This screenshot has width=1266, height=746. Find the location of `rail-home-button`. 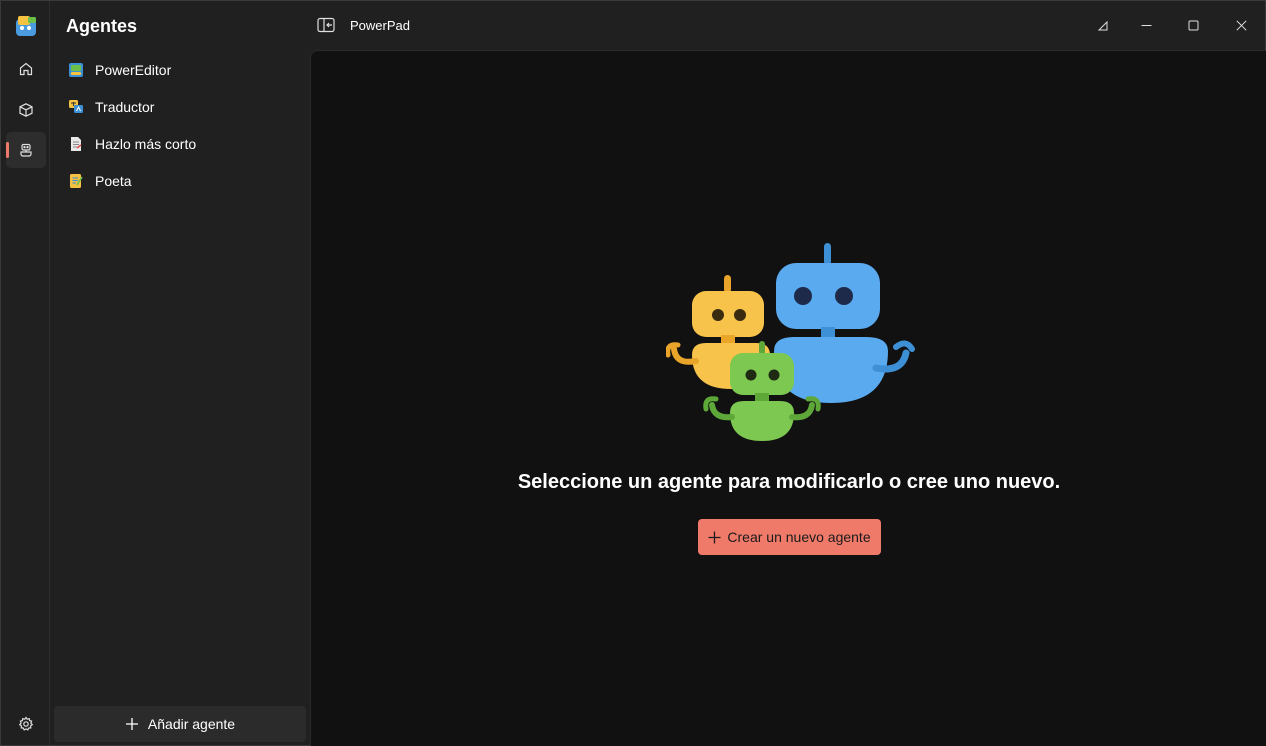

rail-home-button is located at coordinates (26, 69).